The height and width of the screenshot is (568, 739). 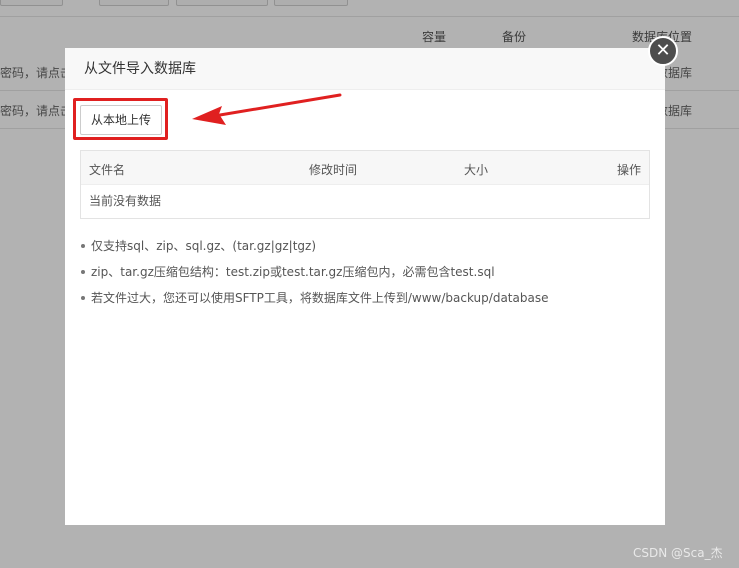 I want to click on file-table-header: 文件名 修改时间 大小 操作, so click(x=365, y=168).